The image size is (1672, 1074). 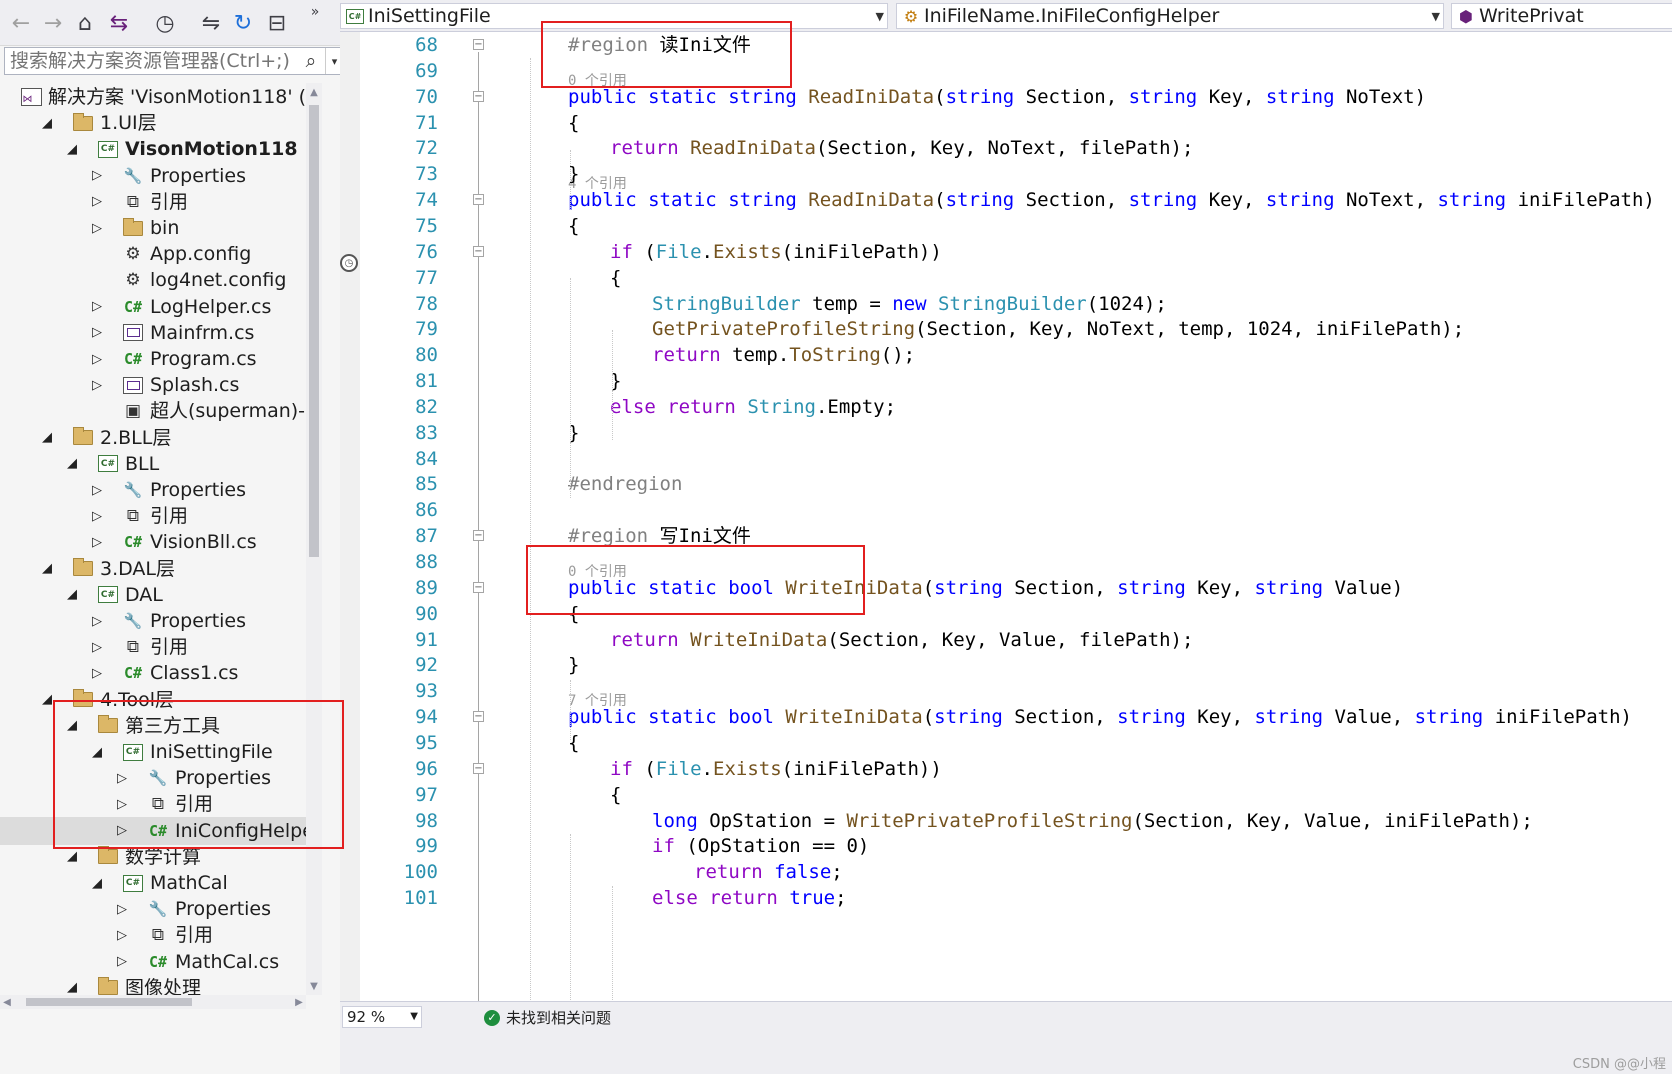 What do you see at coordinates (161, 359) in the screenshot?
I see `tree-item: ▷ C# Program.cs` at bounding box center [161, 359].